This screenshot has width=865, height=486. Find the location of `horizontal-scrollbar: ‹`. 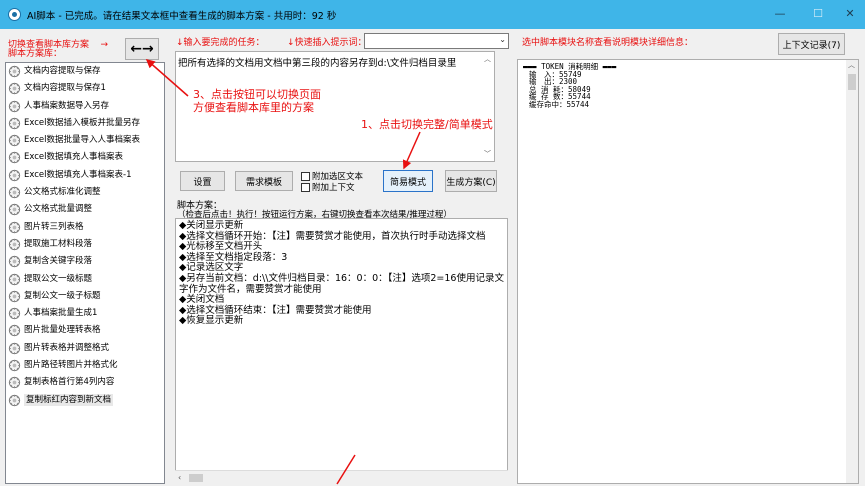

horizontal-scrollbar: ‹ is located at coordinates (341, 477).